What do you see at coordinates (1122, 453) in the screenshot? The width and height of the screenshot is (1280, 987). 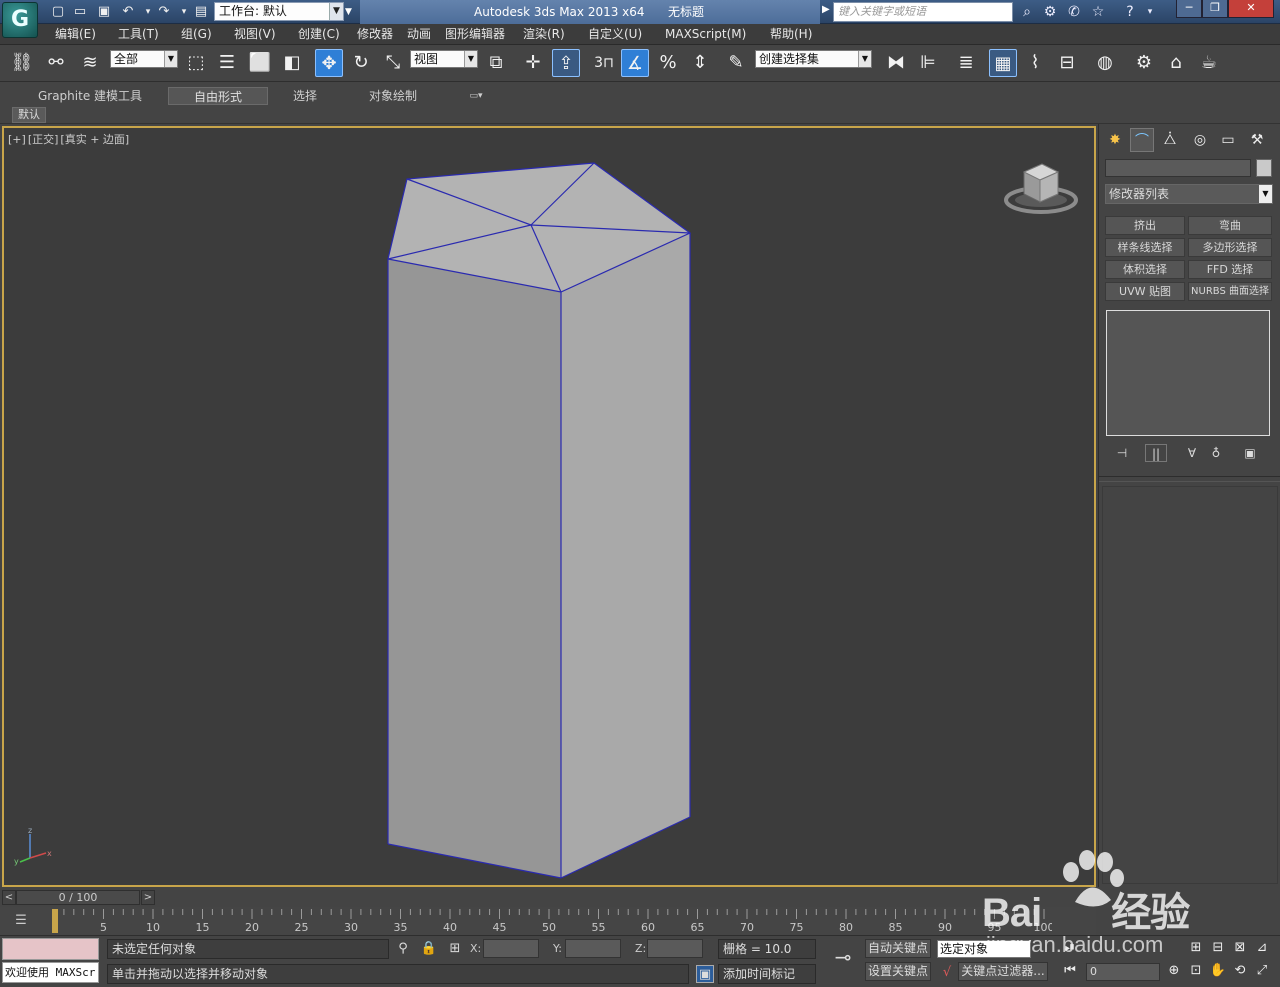 I see `pin-stack-icon: ⊣` at bounding box center [1122, 453].